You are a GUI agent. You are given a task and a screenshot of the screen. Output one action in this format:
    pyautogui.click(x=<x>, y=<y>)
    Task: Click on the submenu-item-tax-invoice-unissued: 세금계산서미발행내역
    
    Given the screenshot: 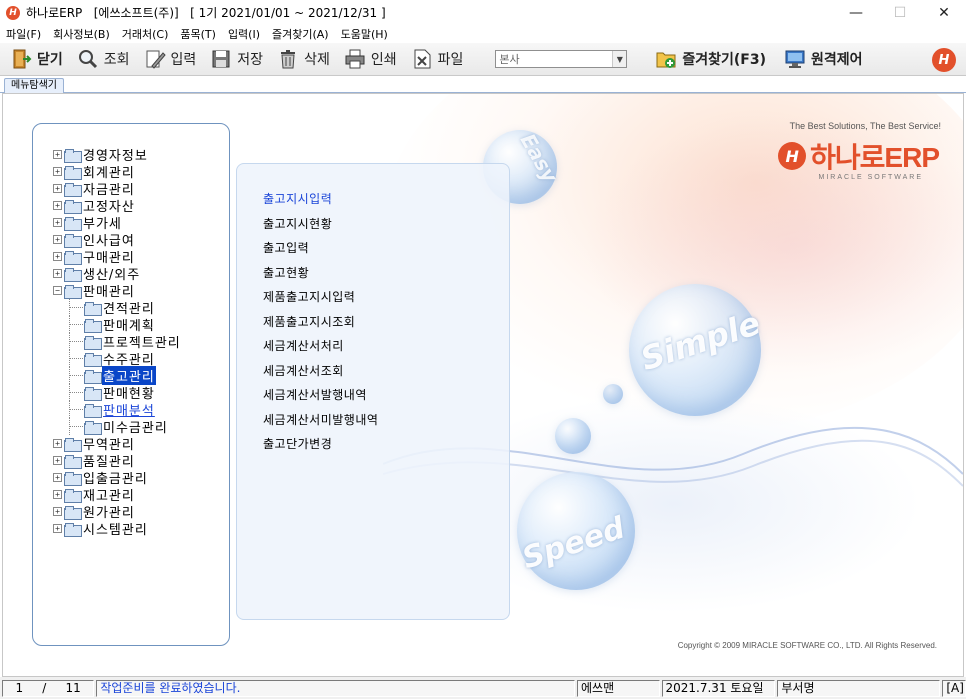 What is the action you would take?
    pyautogui.click(x=320, y=423)
    